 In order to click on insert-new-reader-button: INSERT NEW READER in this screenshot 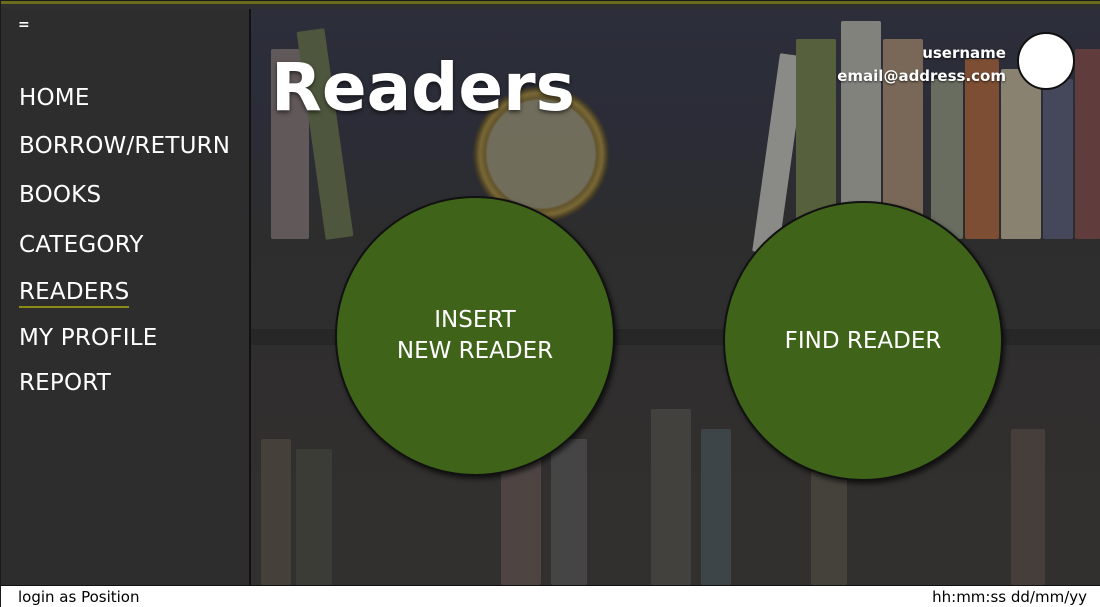, I will do `click(475, 336)`.